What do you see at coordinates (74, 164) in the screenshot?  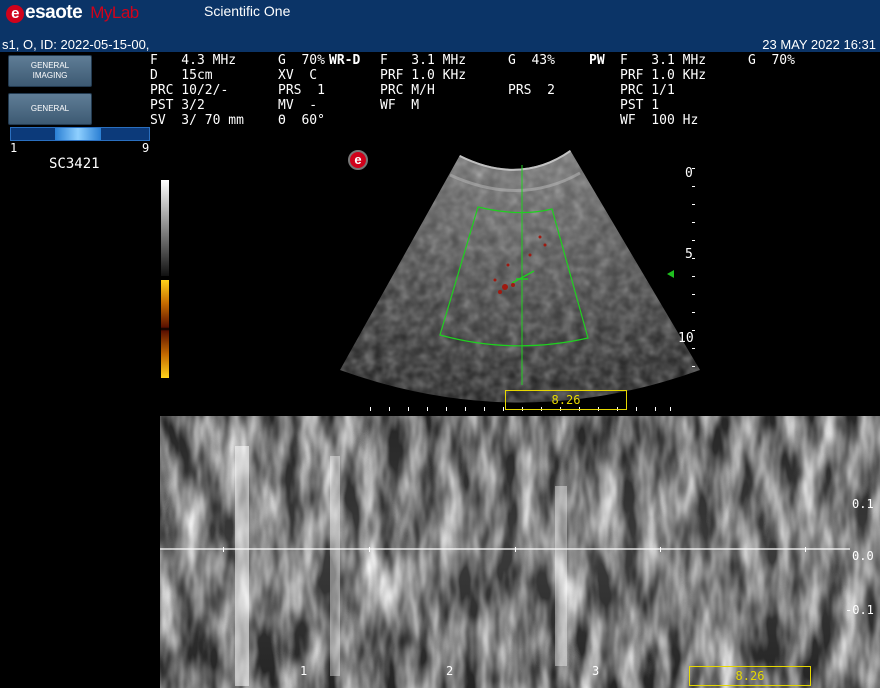 I see `probe-name: SC3421` at bounding box center [74, 164].